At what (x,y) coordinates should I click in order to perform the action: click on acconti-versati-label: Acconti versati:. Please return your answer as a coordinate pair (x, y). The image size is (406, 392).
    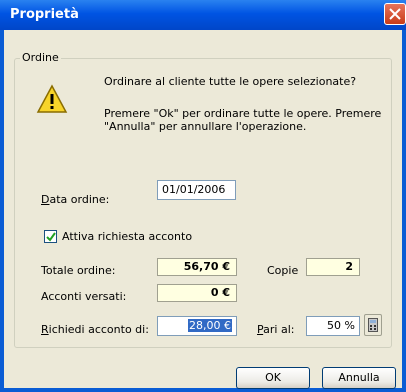
    Looking at the image, I should click on (84, 296).